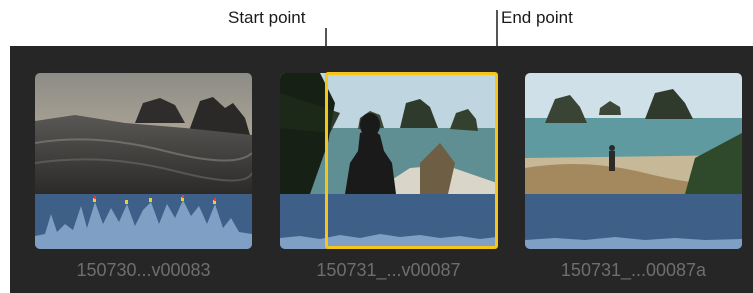 The height and width of the screenshot is (293, 753). What do you see at coordinates (143, 133) in the screenshot?
I see `clip-1-frame` at bounding box center [143, 133].